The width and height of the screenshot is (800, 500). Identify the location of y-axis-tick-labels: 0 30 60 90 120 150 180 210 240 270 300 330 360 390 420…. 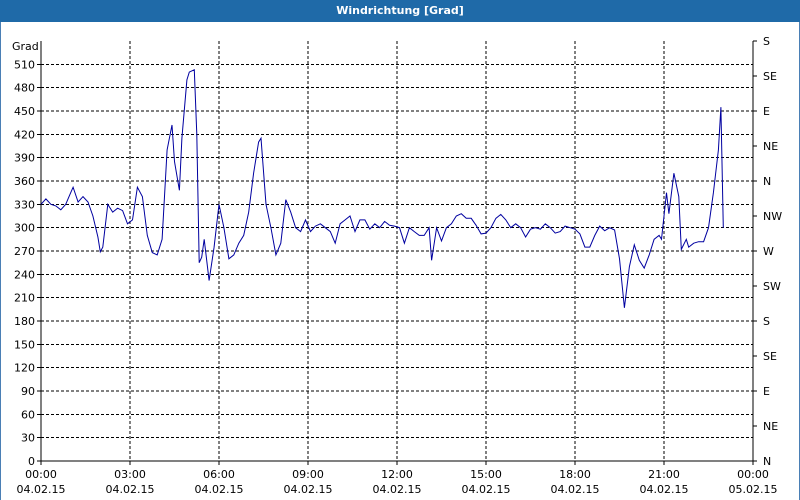
(24, 263).